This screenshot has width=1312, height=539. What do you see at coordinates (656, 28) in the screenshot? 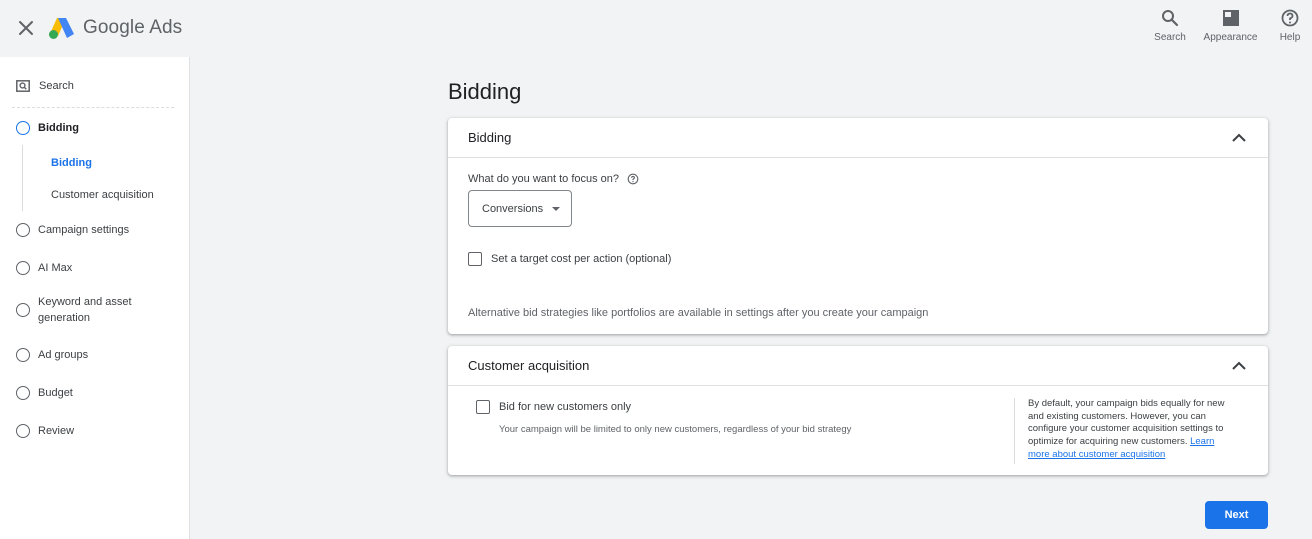
I see `top-bar: Google Ads Search Appearance Help` at bounding box center [656, 28].